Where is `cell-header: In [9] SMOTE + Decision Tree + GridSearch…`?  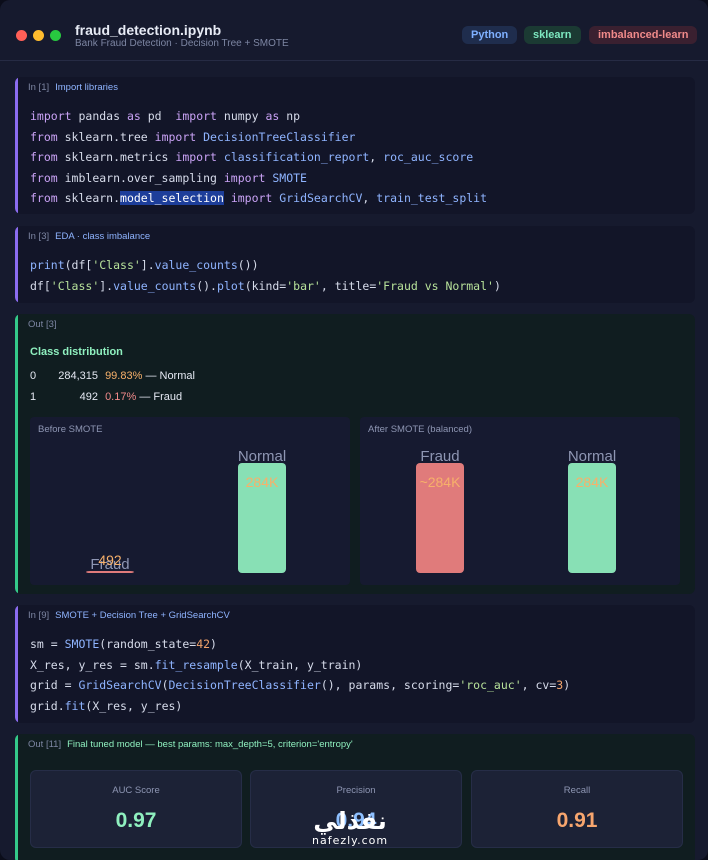
cell-header: In [9] SMOTE + Decision Tree + GridSearch… is located at coordinates (129, 615).